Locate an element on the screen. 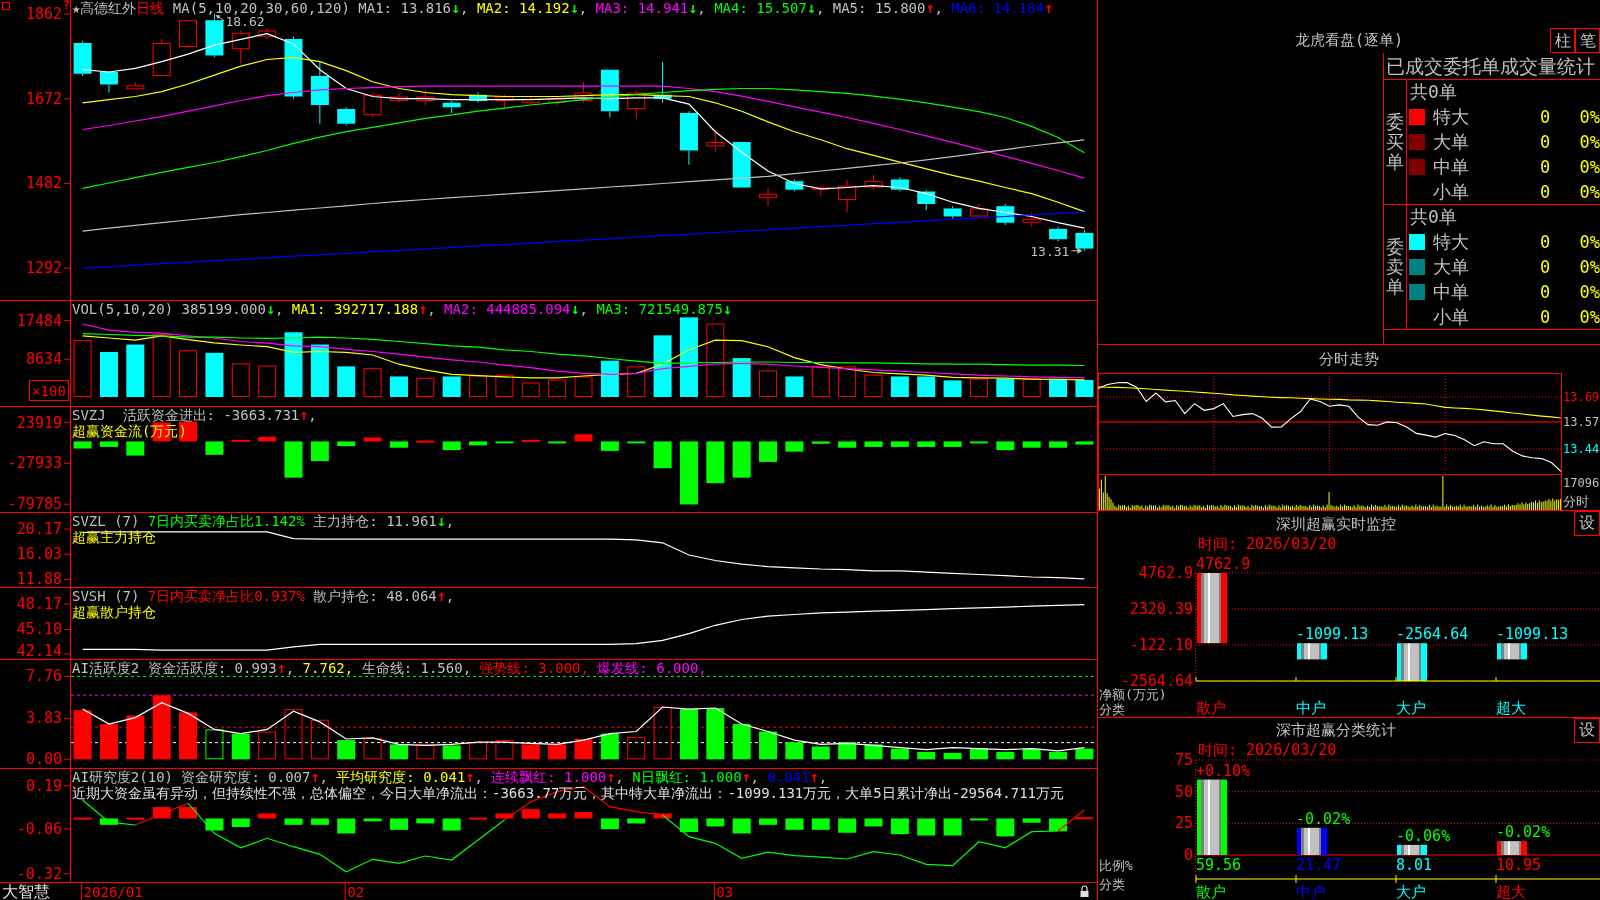  commentary-text: 近期大资金虽有异动，但持续性不强，总体偏空，今日大单净流出：-3663.77万元，其中特大单净流出：-1099.131万元，大单5日累计净出-29564.711万元 is located at coordinates (568, 793).